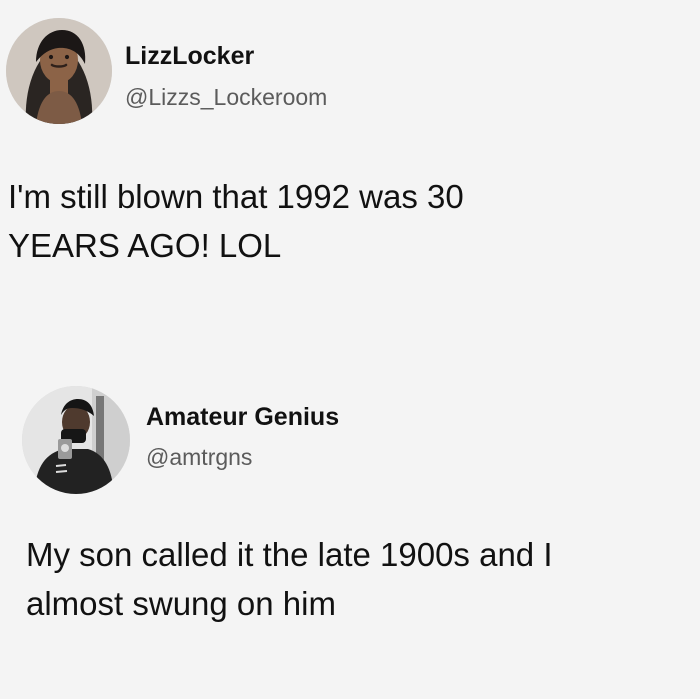 Image resolution: width=700 pixels, height=699 pixels. I want to click on user-handle: @Lizzs_Lockeroom, so click(226, 97).